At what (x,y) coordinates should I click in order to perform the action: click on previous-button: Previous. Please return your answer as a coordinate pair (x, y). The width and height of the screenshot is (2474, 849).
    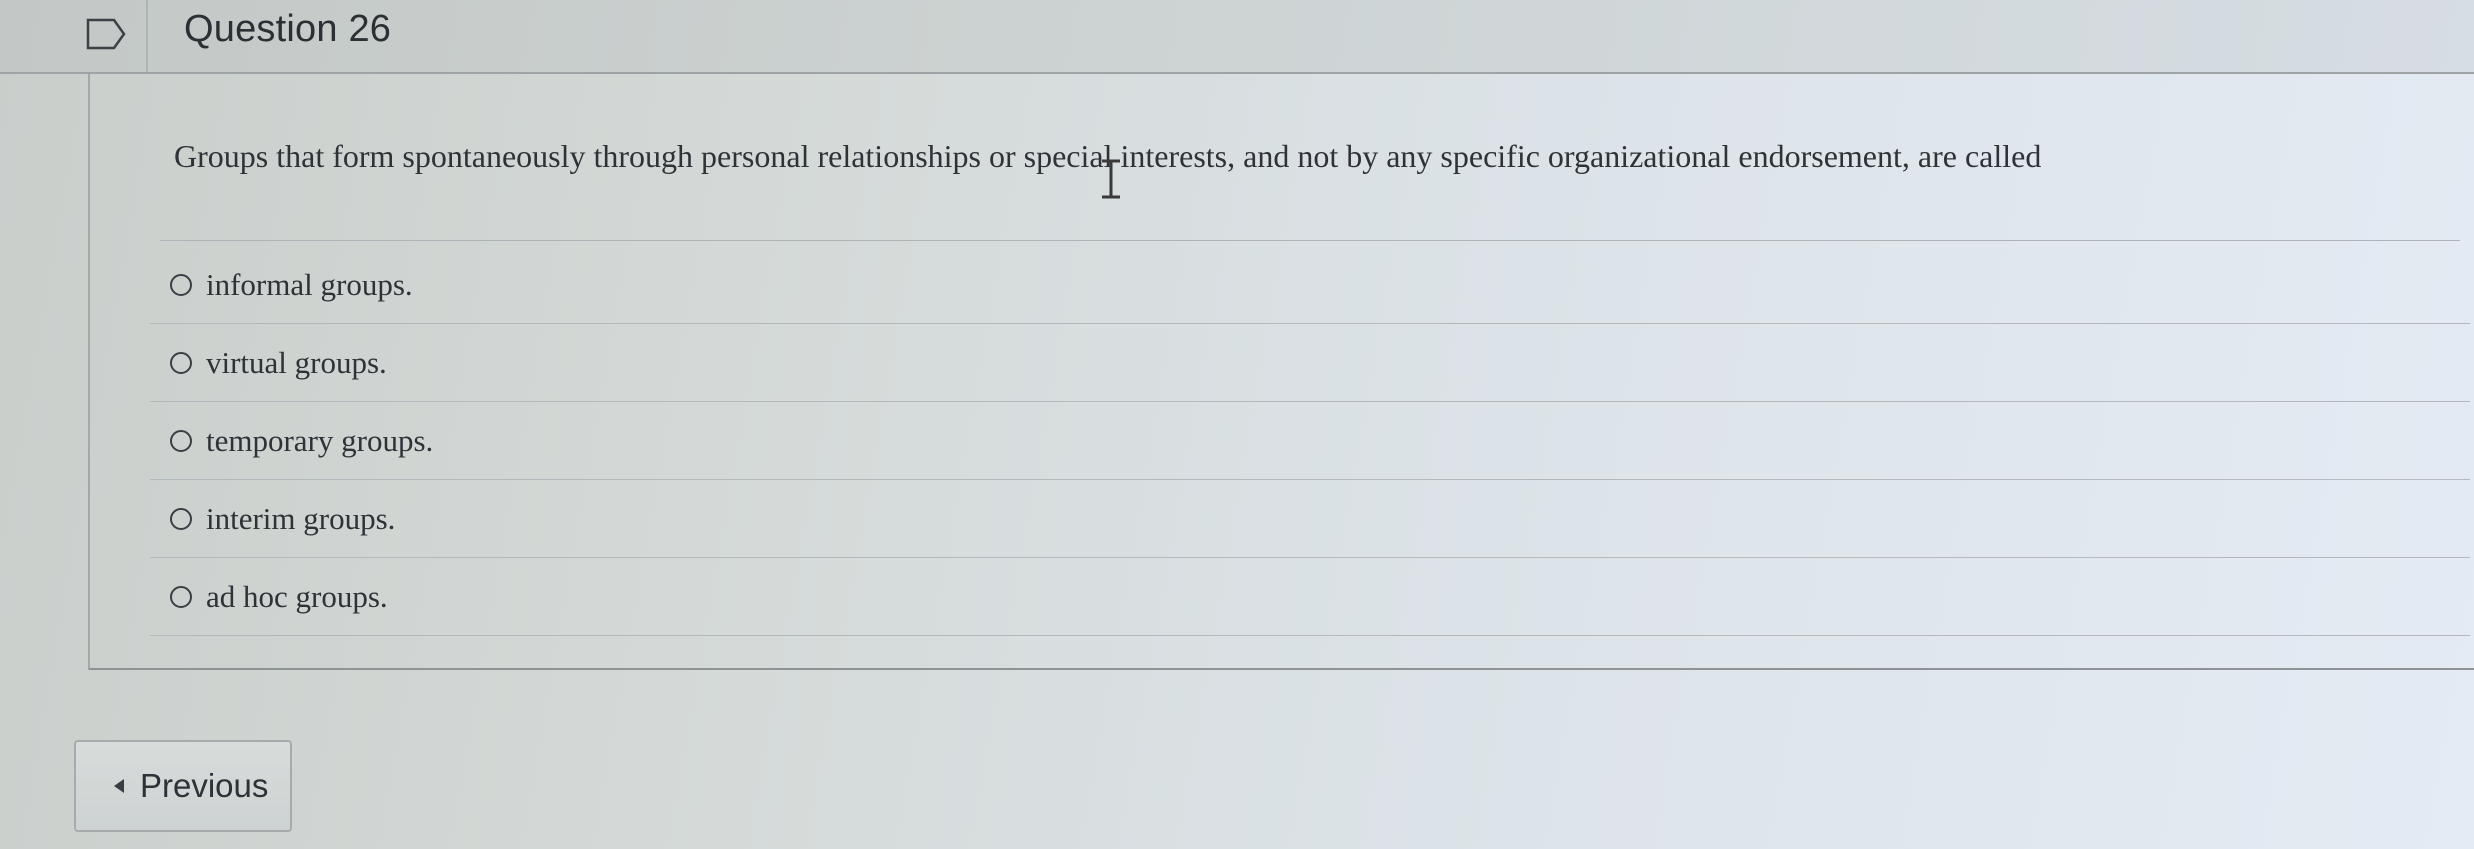
    Looking at the image, I should click on (183, 786).